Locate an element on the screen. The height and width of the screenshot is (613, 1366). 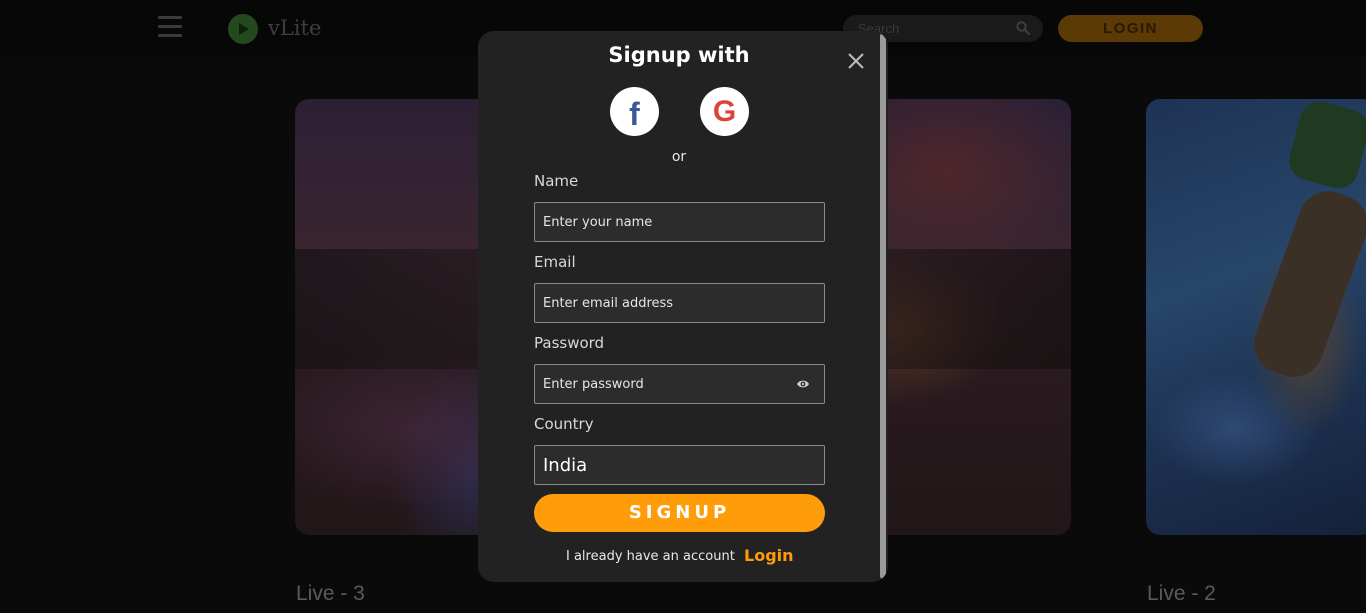
menu-icon is located at coordinates (170, 27).